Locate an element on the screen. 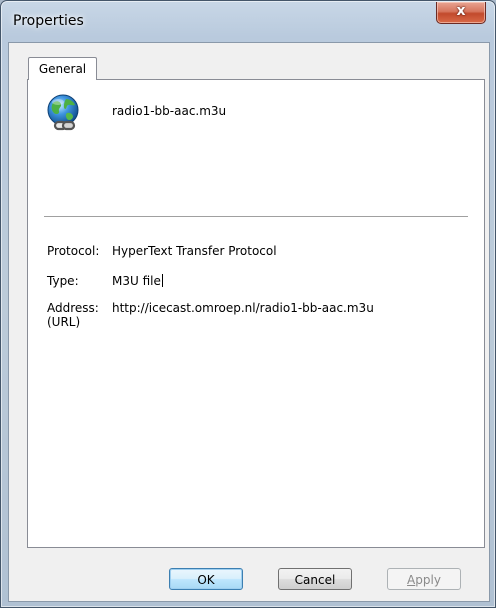 The width and height of the screenshot is (496, 608). close-icon: x is located at coordinates (461, 11).